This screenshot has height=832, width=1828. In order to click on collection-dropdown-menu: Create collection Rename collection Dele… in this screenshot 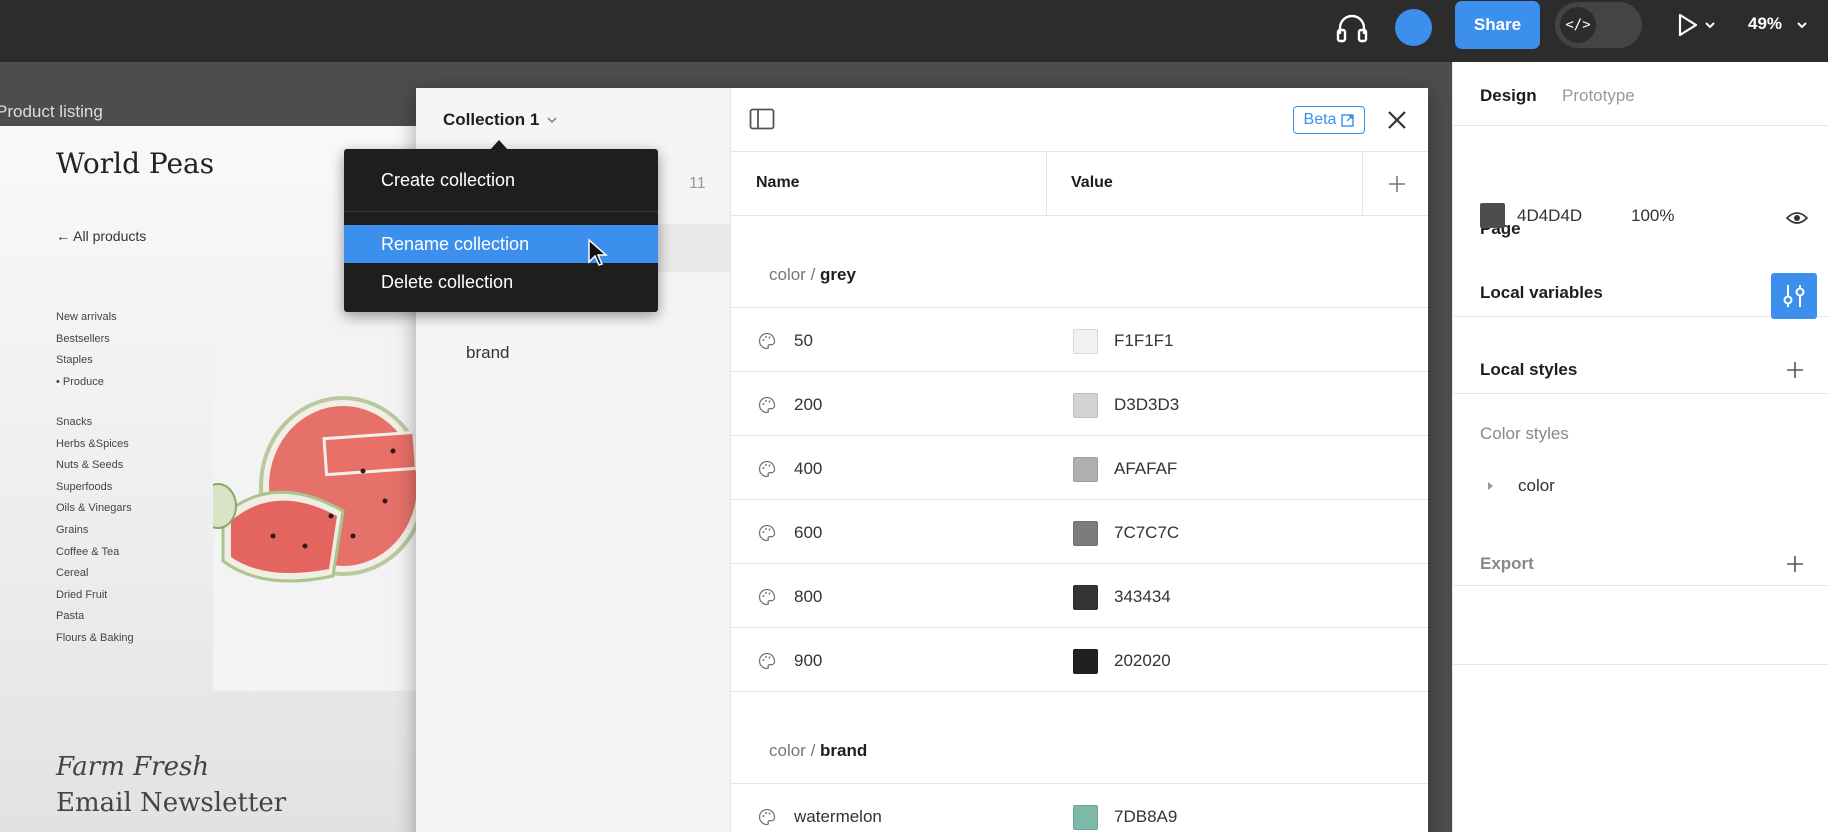, I will do `click(501, 230)`.